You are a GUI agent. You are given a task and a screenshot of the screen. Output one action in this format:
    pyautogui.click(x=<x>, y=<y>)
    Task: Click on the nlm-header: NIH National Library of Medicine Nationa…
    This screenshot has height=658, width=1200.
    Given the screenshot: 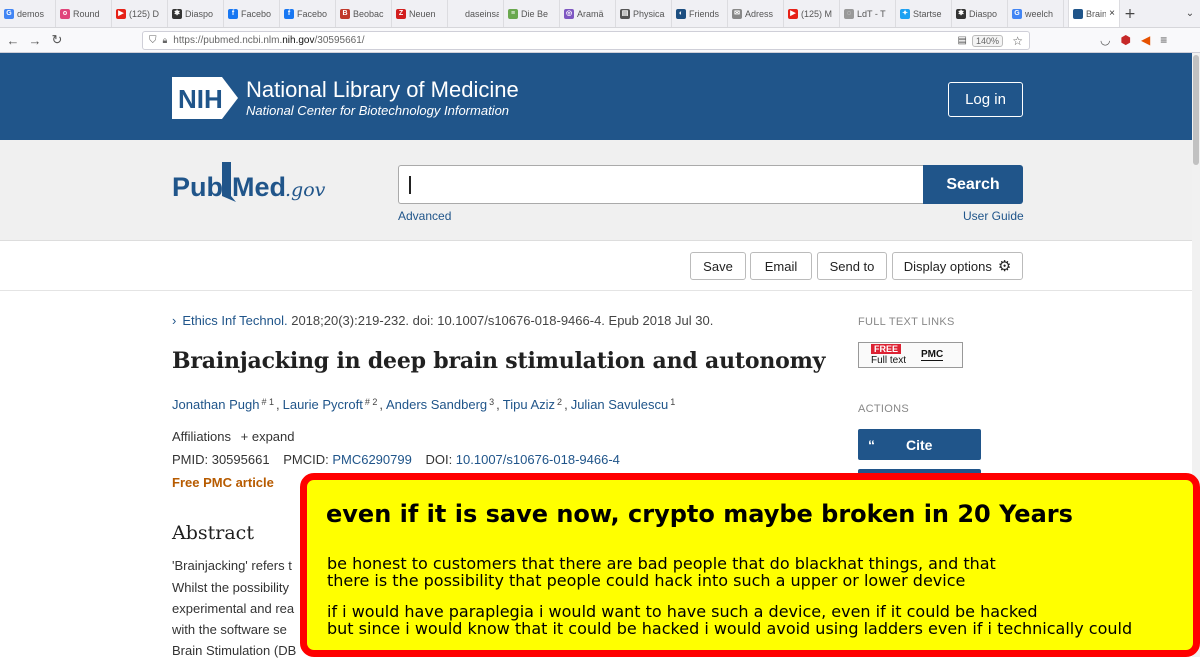 What is the action you would take?
    pyautogui.click(x=596, y=96)
    